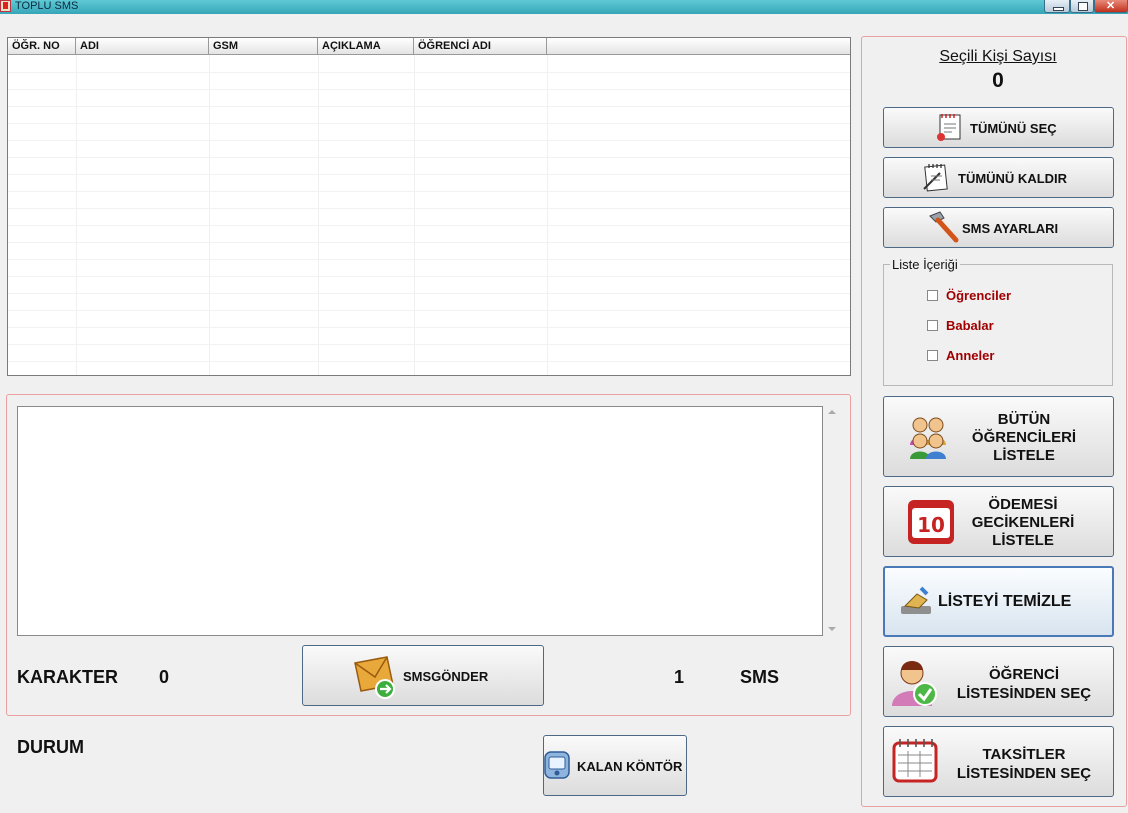  I want to click on select-all-button: TÜMÜNÜ SEÇ, so click(998, 127).